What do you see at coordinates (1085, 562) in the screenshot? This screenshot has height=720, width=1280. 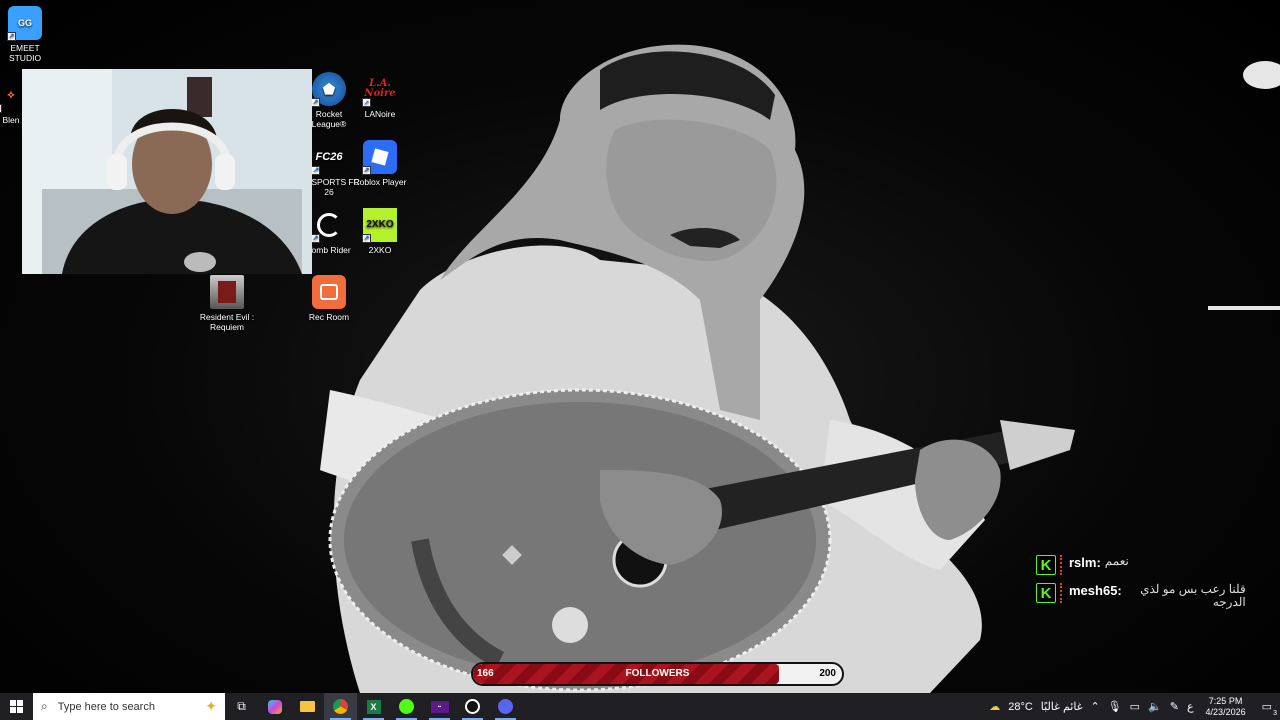 I see `chat-username: rslm:` at bounding box center [1085, 562].